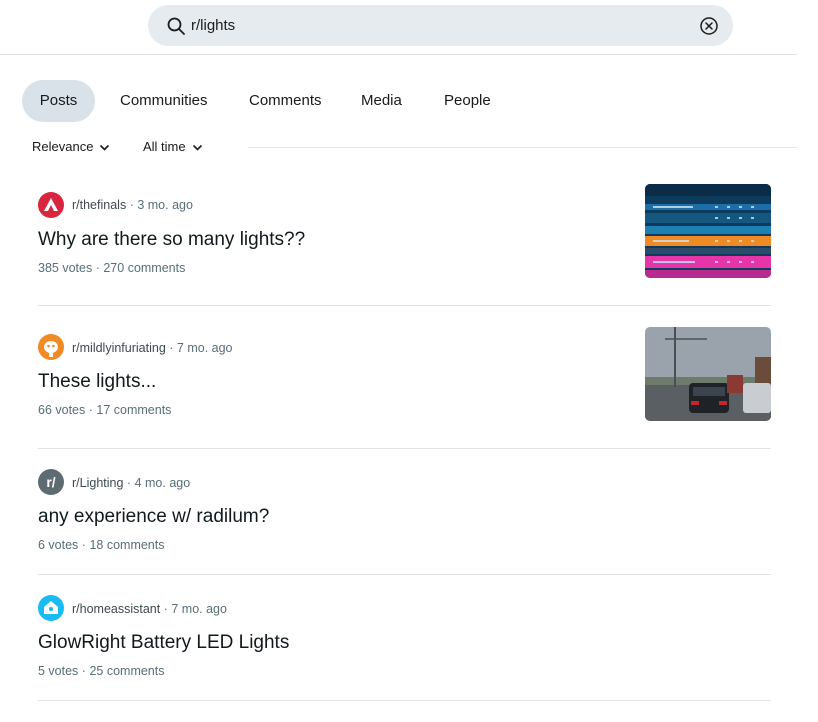  I want to click on post-stats: 5 votes · 25 comments, so click(101, 671).